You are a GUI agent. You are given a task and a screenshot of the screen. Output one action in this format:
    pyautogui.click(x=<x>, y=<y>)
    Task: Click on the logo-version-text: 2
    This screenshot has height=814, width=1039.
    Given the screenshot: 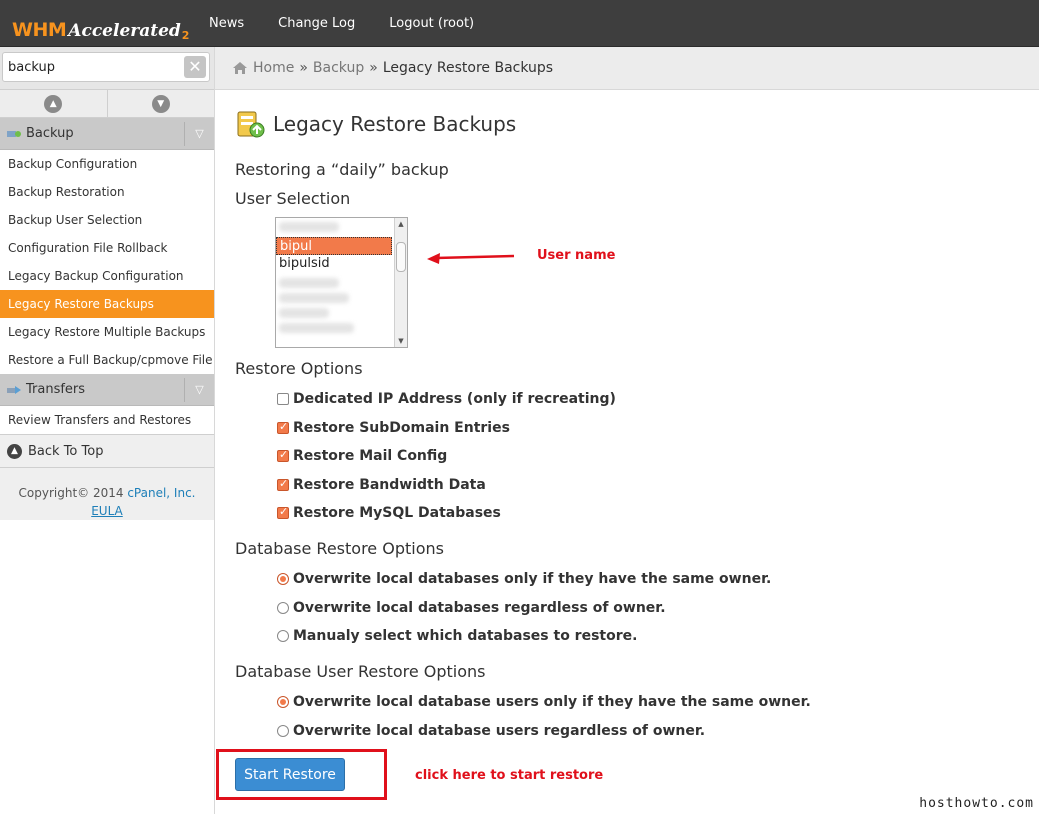 What is the action you would take?
    pyautogui.click(x=185, y=35)
    